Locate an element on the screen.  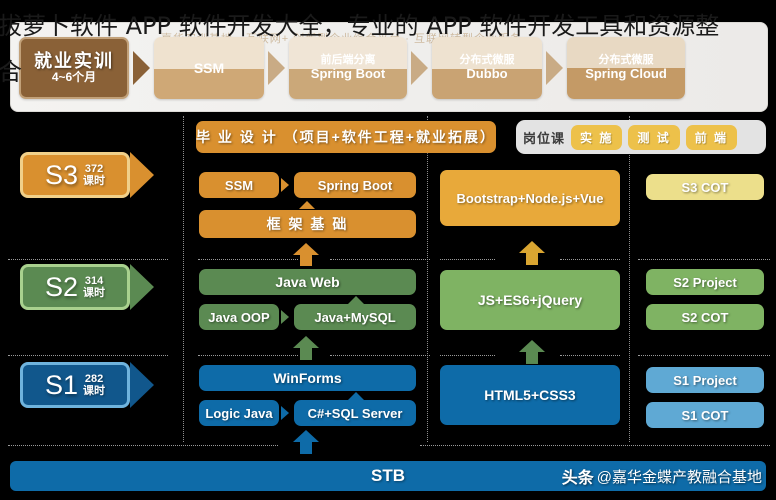
arrow-up-csharp-to-winforms-icon is located at coordinates (356, 396).